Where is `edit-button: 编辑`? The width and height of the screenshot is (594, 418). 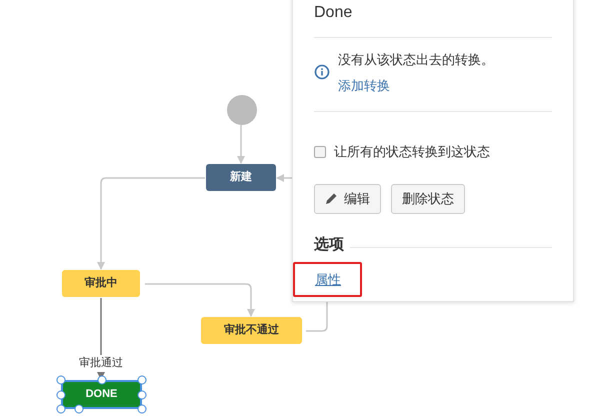 edit-button: 编辑 is located at coordinates (347, 199).